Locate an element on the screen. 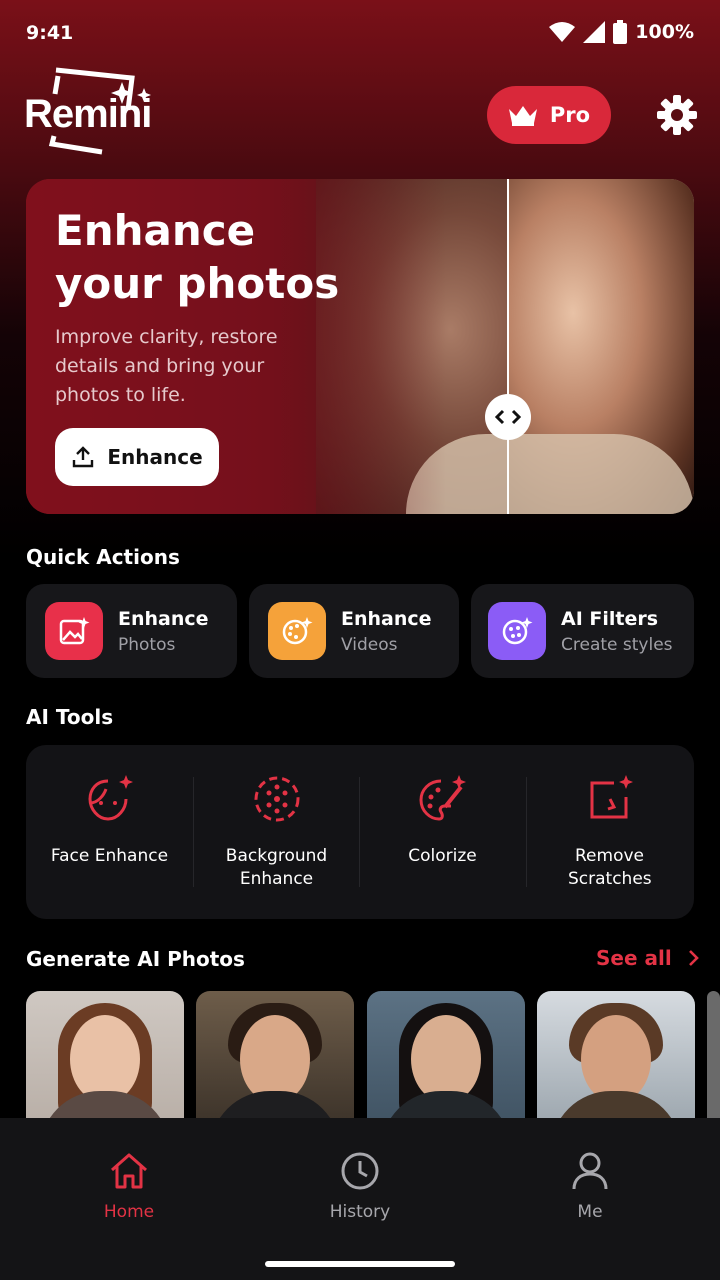  nav-history-label: History is located at coordinates (360, 1212).